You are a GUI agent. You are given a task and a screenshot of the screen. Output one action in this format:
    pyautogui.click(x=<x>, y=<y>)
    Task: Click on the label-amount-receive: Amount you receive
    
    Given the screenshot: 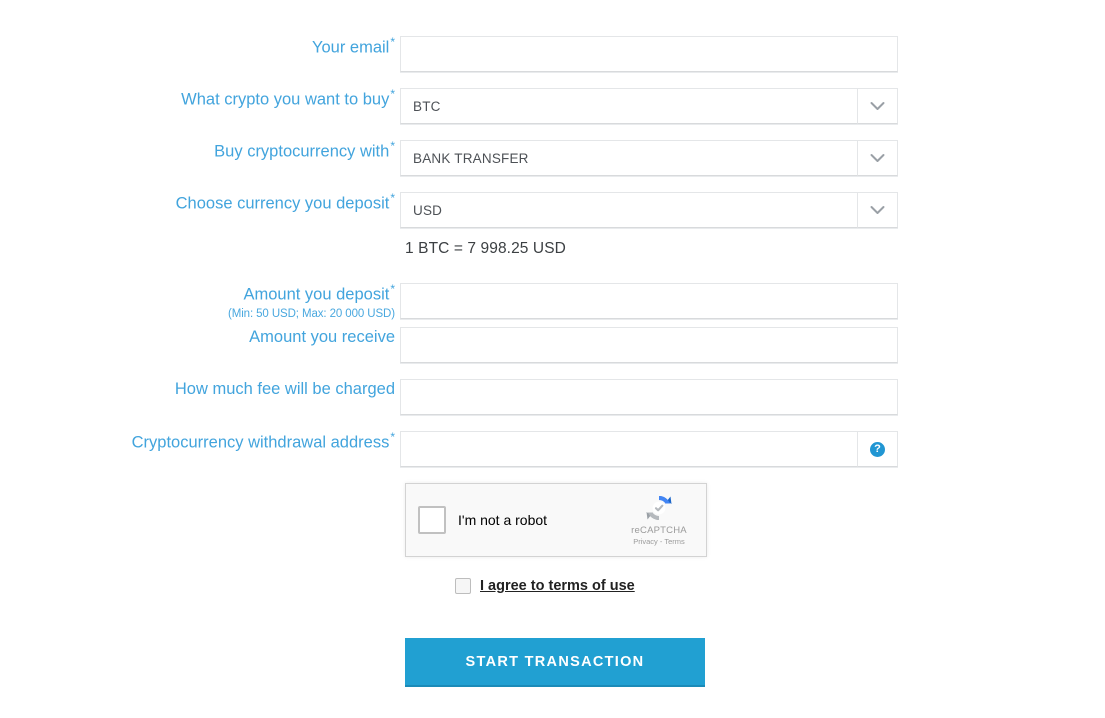 What is the action you would take?
    pyautogui.click(x=322, y=337)
    